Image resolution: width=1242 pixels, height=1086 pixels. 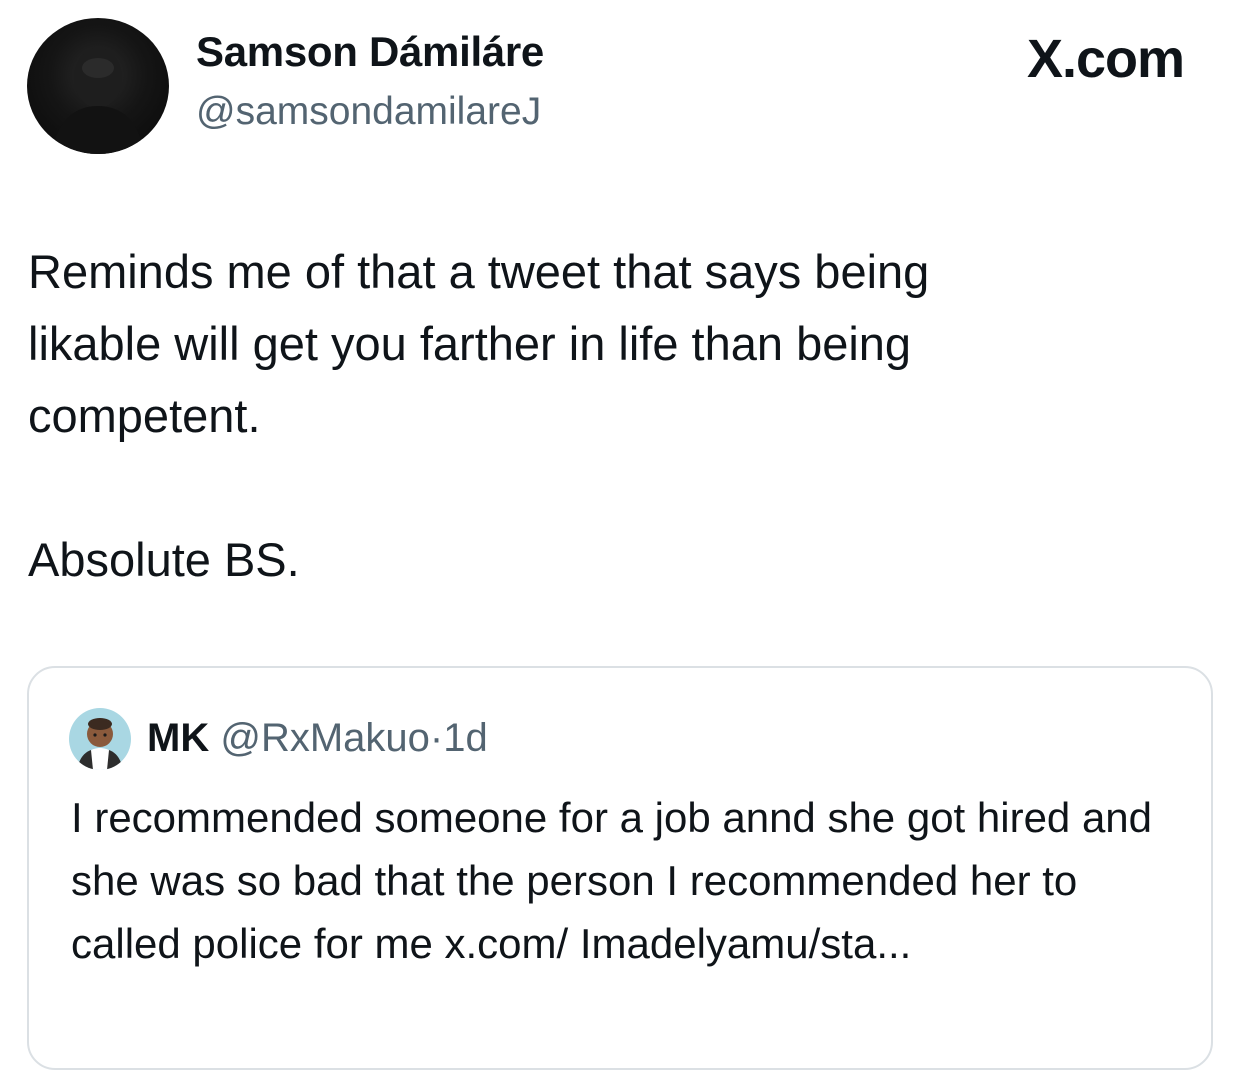 What do you see at coordinates (370, 52) in the screenshot?
I see `author-name: Samson Dámiláre` at bounding box center [370, 52].